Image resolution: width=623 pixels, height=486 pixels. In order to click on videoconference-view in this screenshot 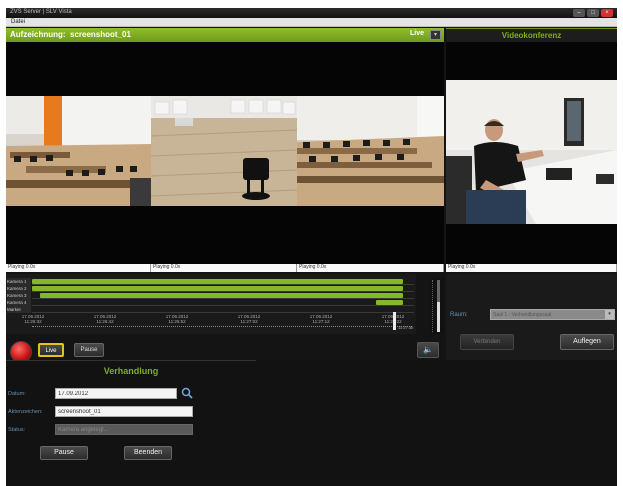, I will do `click(531, 152)`.